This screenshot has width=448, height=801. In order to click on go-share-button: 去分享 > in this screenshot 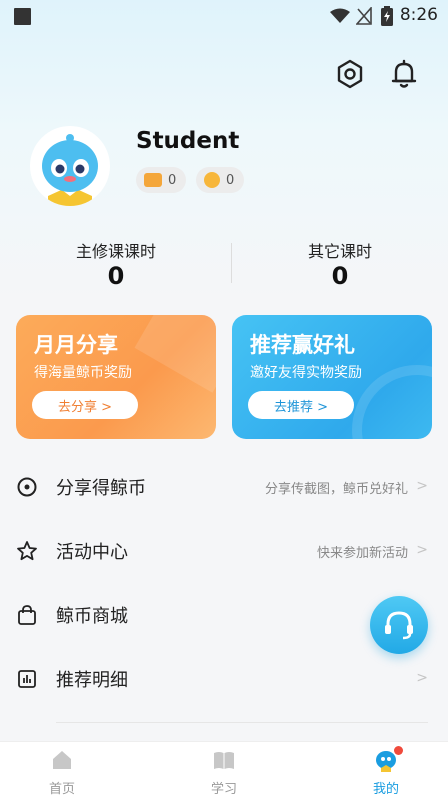, I will do `click(85, 405)`.